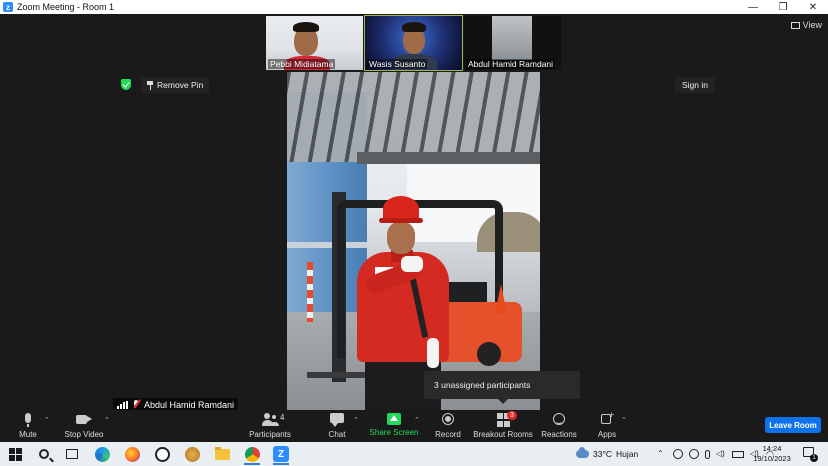 This screenshot has width=828, height=466. What do you see at coordinates (501, 299) in the screenshot?
I see `traffic-cone` at bounding box center [501, 299].